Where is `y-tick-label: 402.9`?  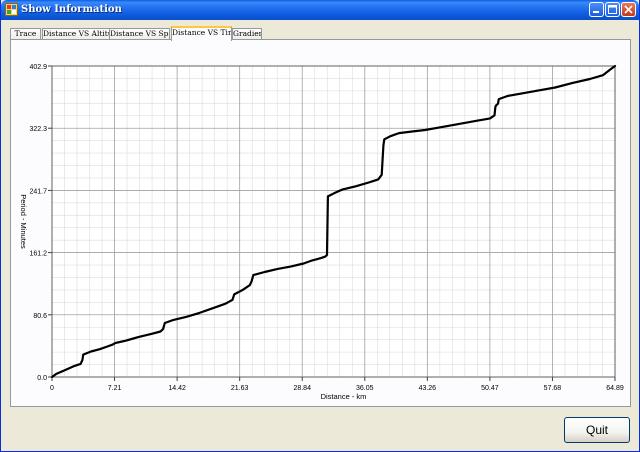
y-tick-label: 402.9 is located at coordinates (38, 67).